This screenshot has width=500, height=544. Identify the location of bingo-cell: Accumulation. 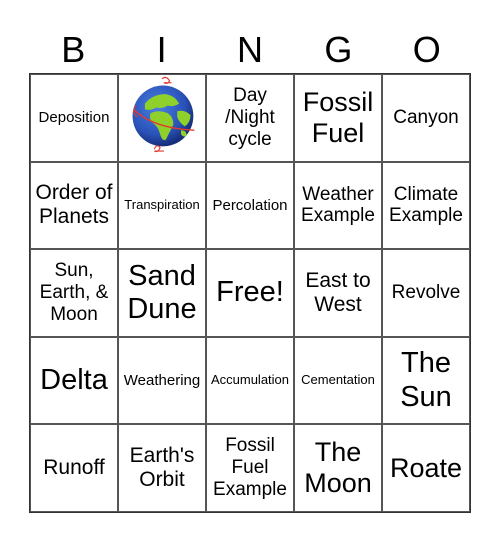
(250, 380).